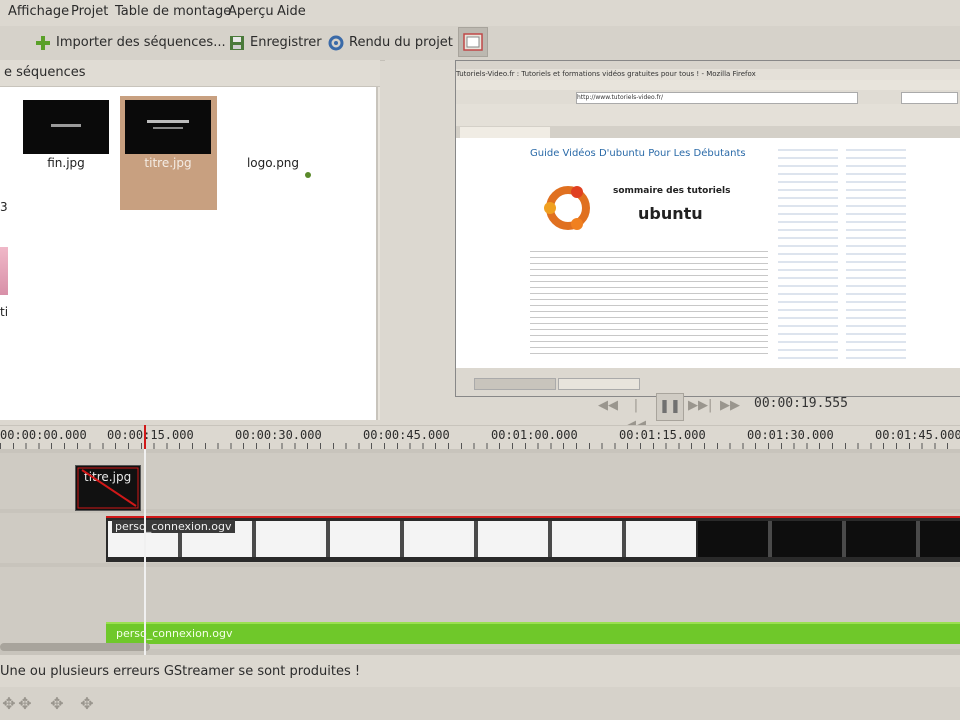 This screenshot has width=960, height=720. What do you see at coordinates (401, 42) in the screenshot?
I see `render-label: Rendu du projet` at bounding box center [401, 42].